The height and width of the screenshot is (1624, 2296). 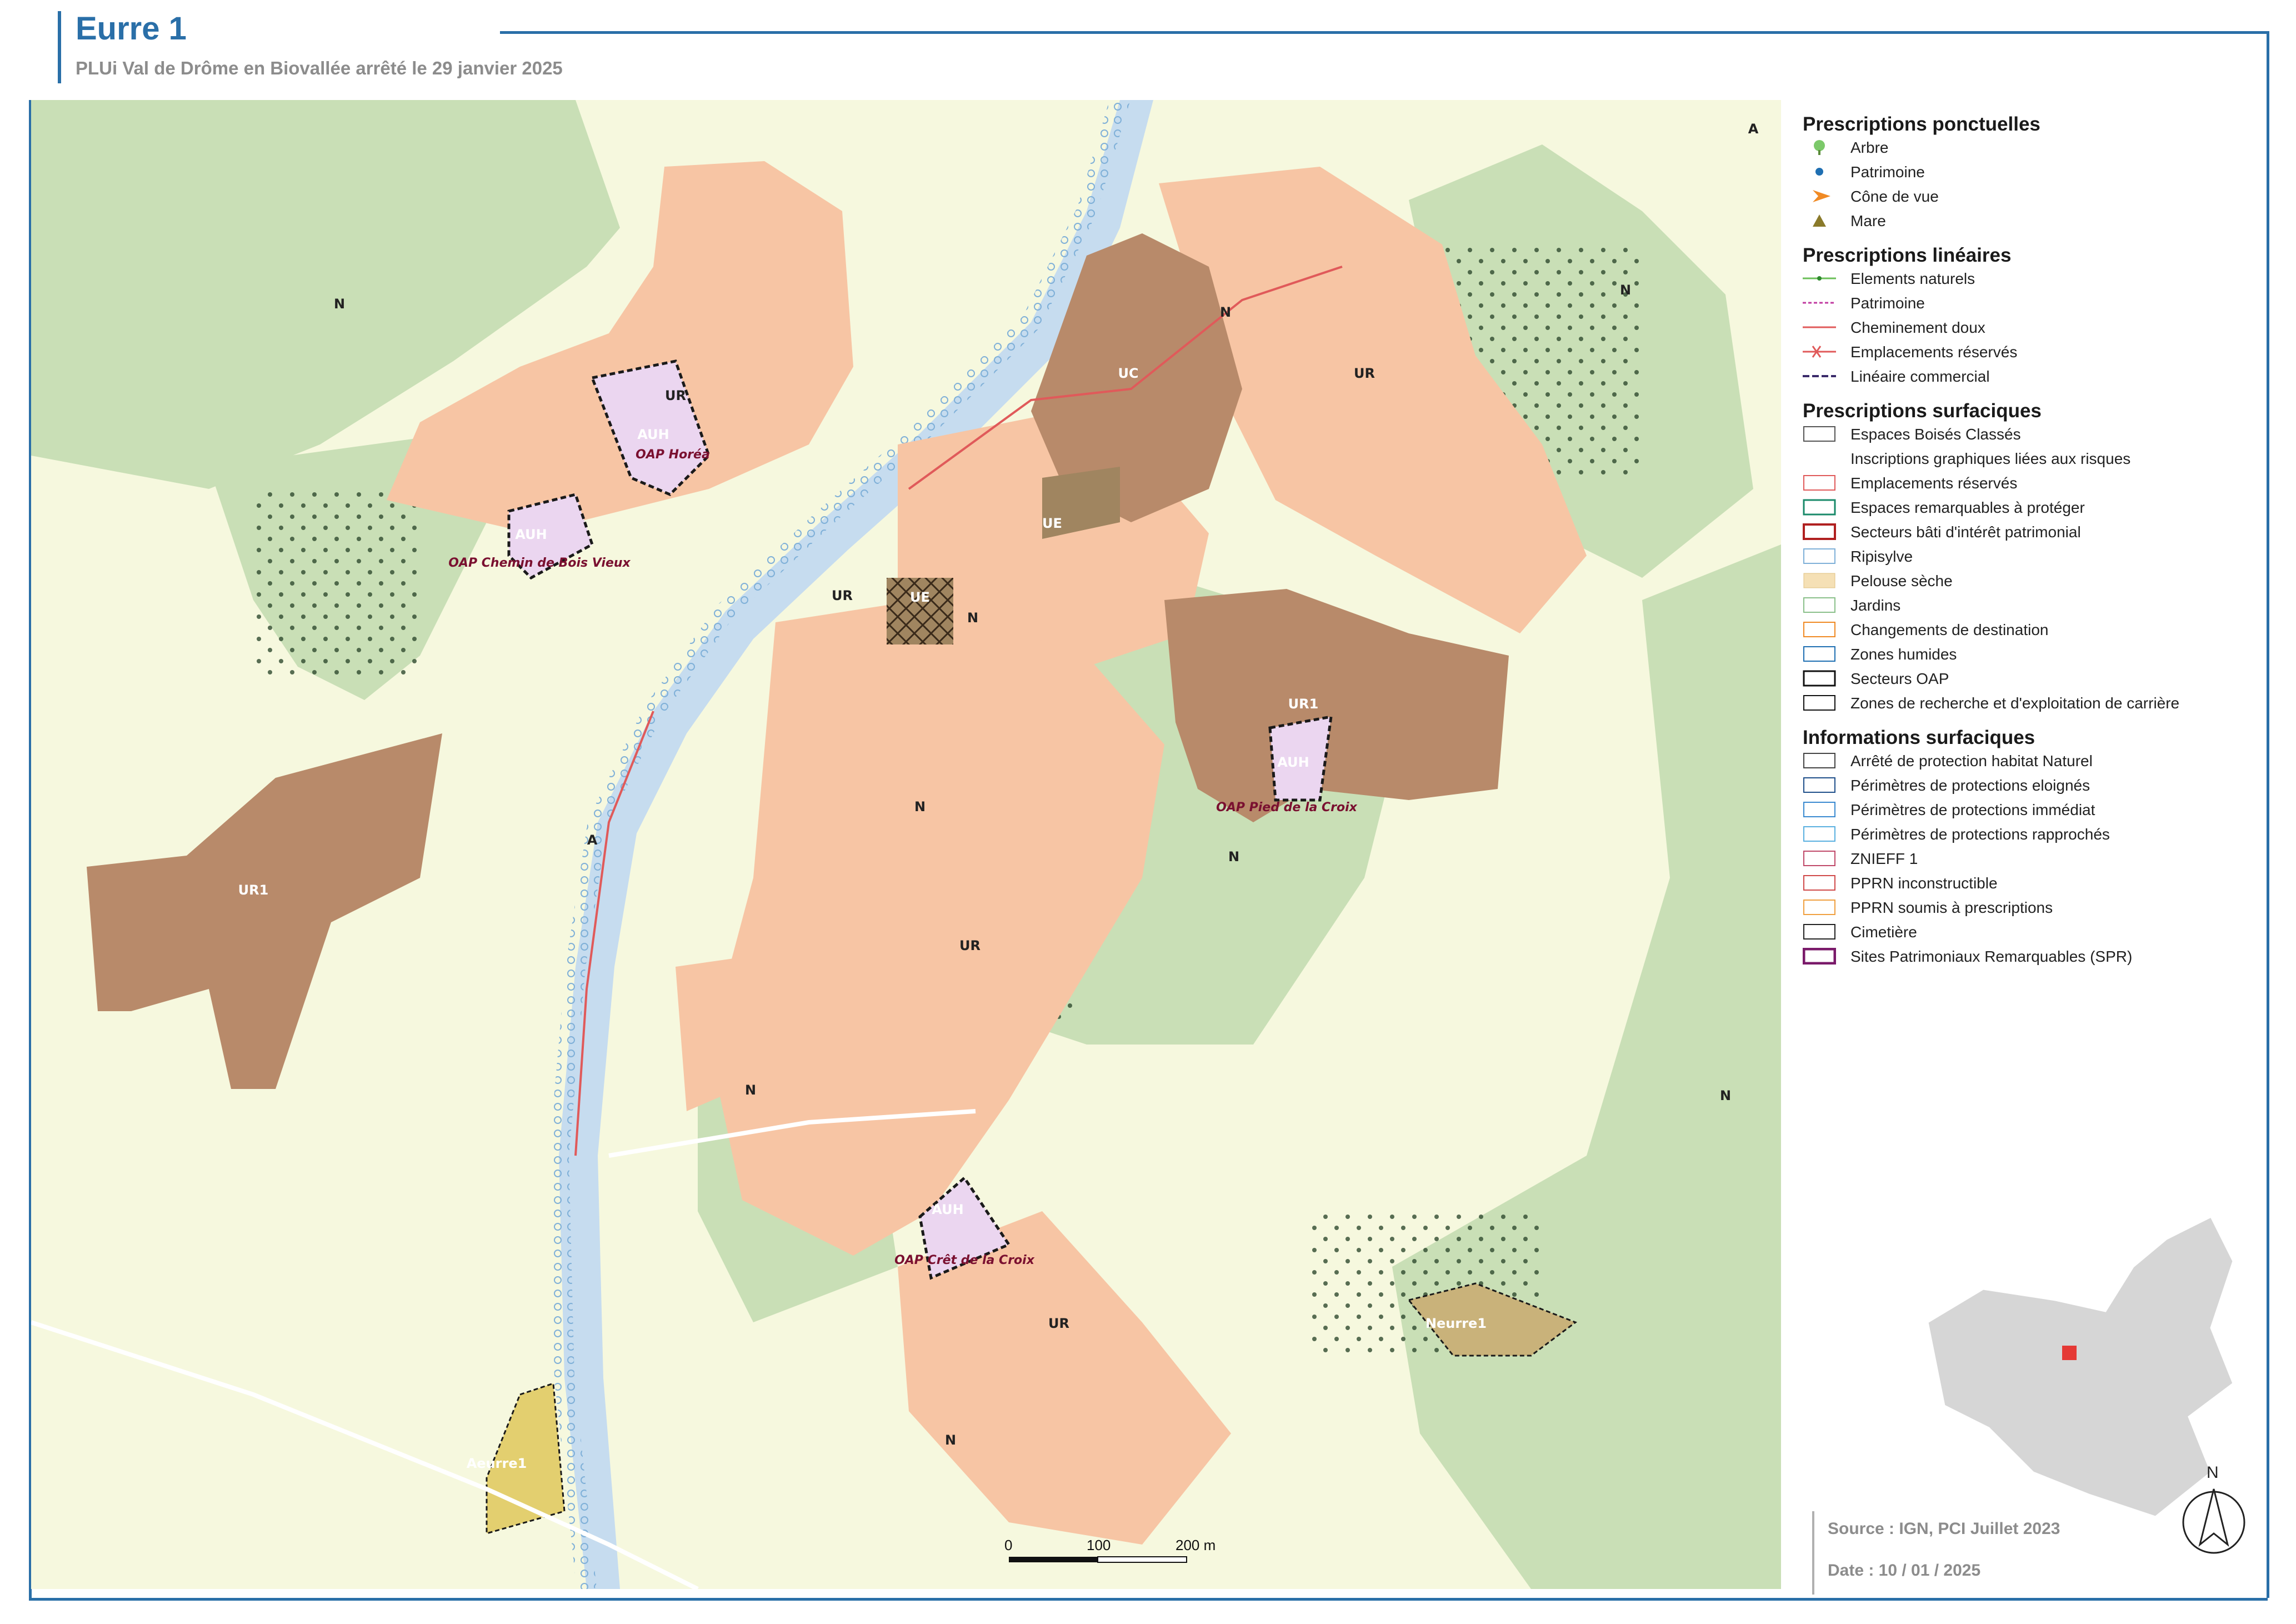 What do you see at coordinates (1965, 532) in the screenshot?
I see `legend-item-label: Secteurs bâti d'intérêt patrimonial` at bounding box center [1965, 532].